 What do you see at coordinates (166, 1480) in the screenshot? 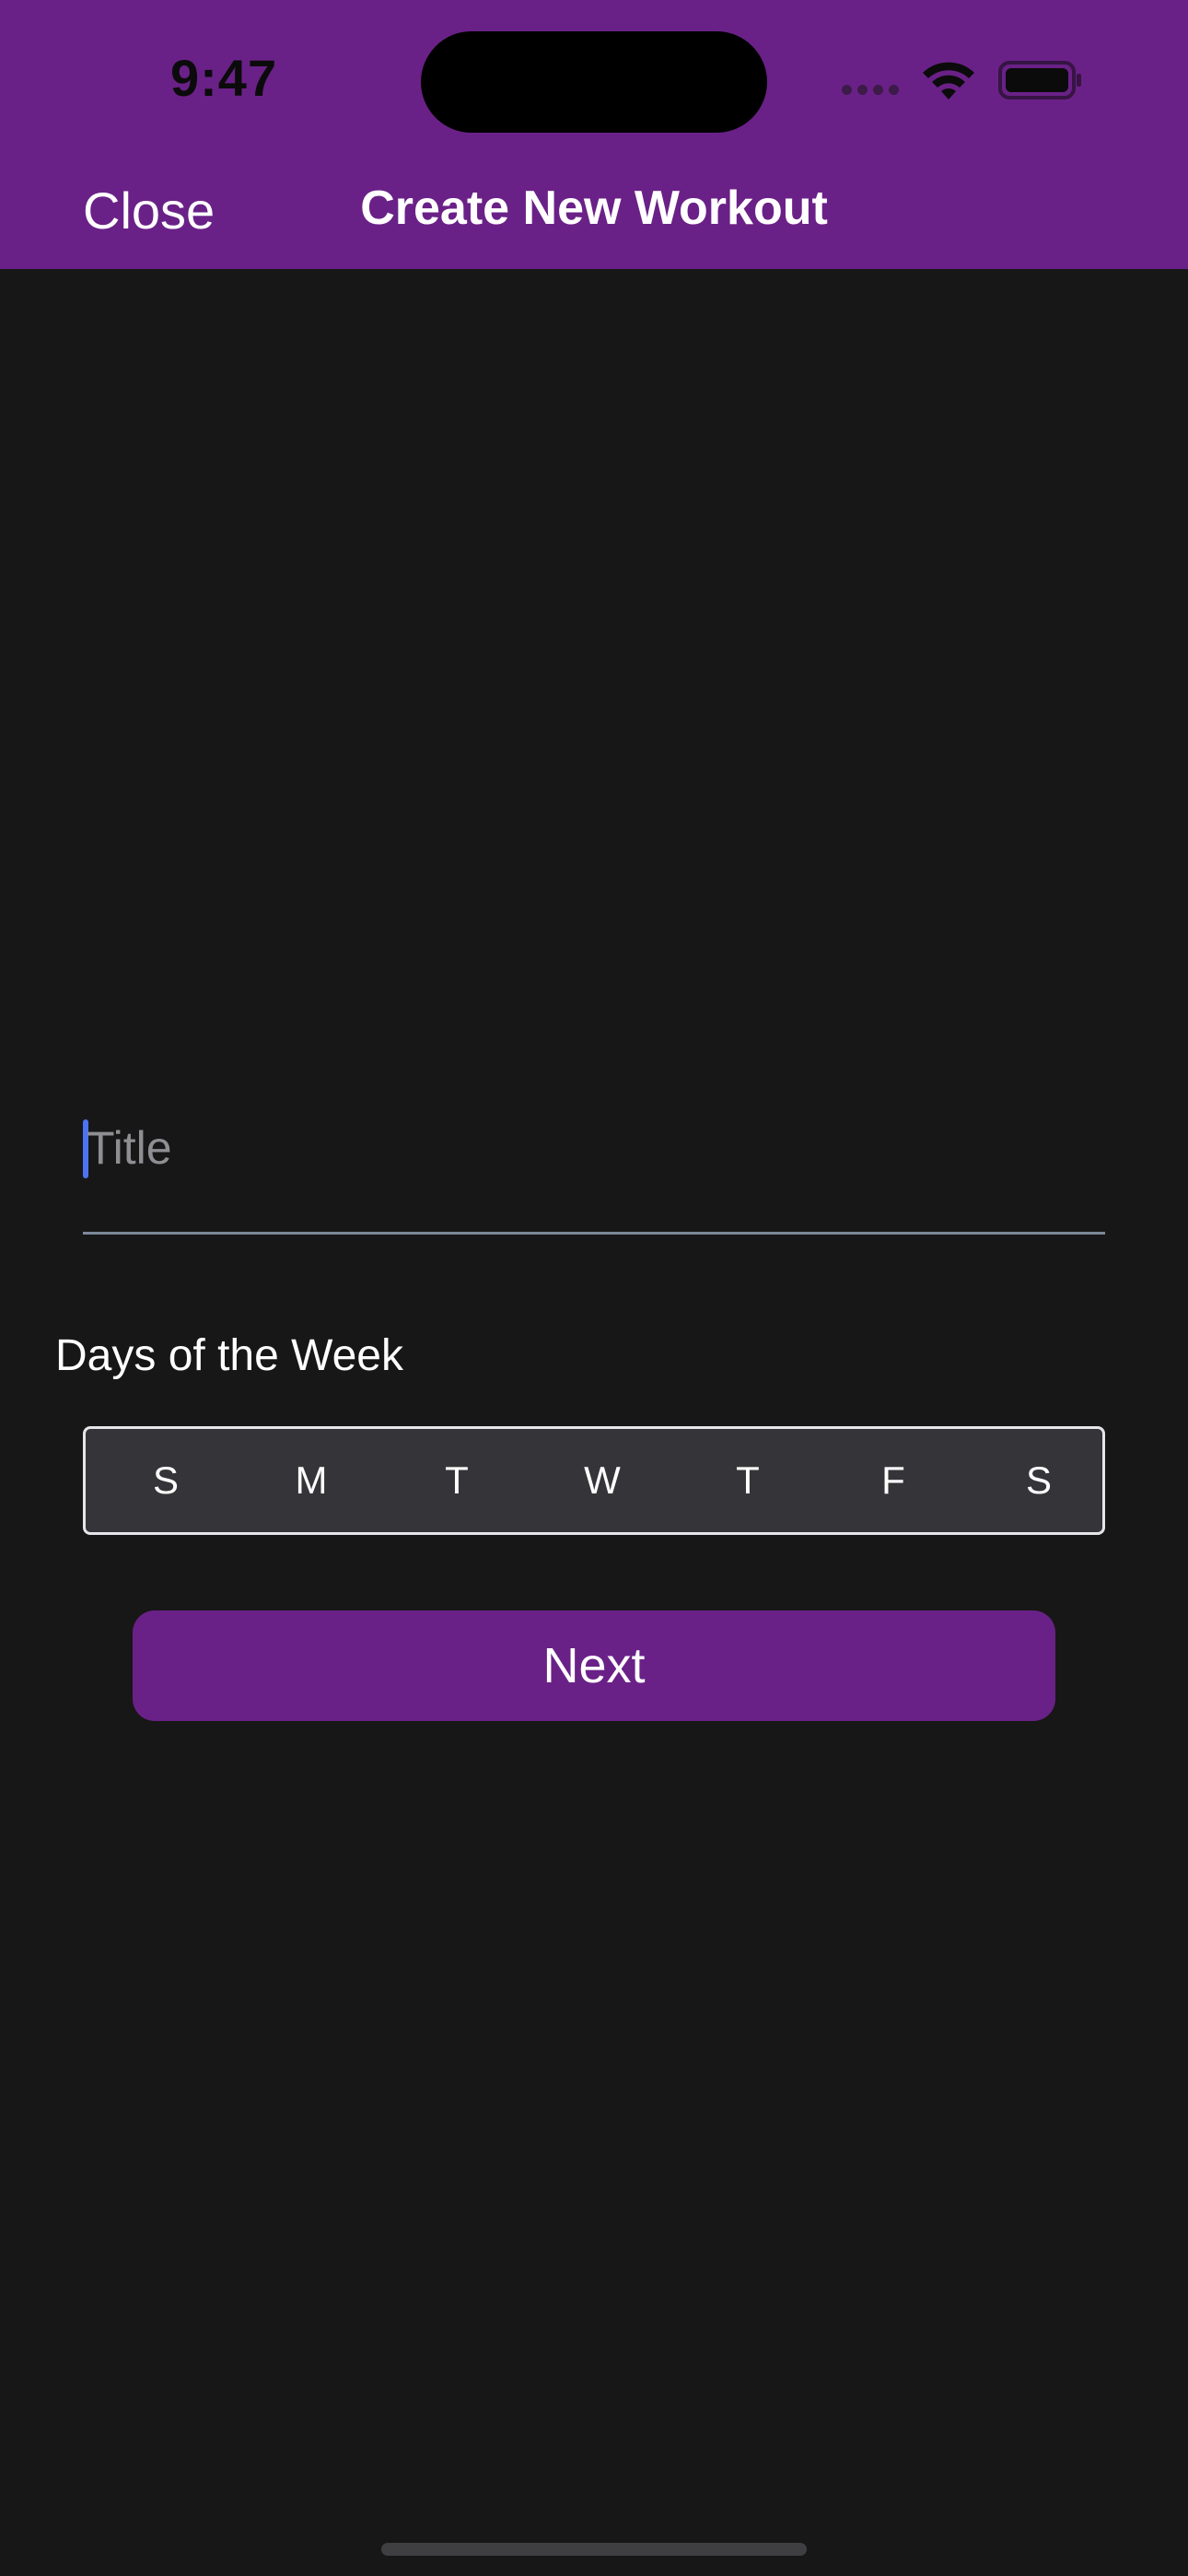
I see `day-button-sunday: S` at bounding box center [166, 1480].